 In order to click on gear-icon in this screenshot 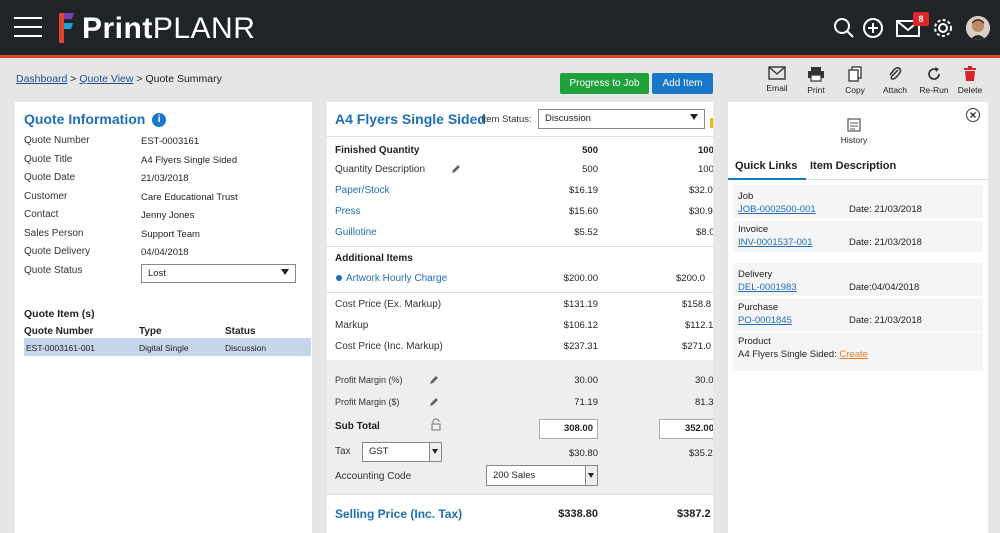, I will do `click(943, 28)`.